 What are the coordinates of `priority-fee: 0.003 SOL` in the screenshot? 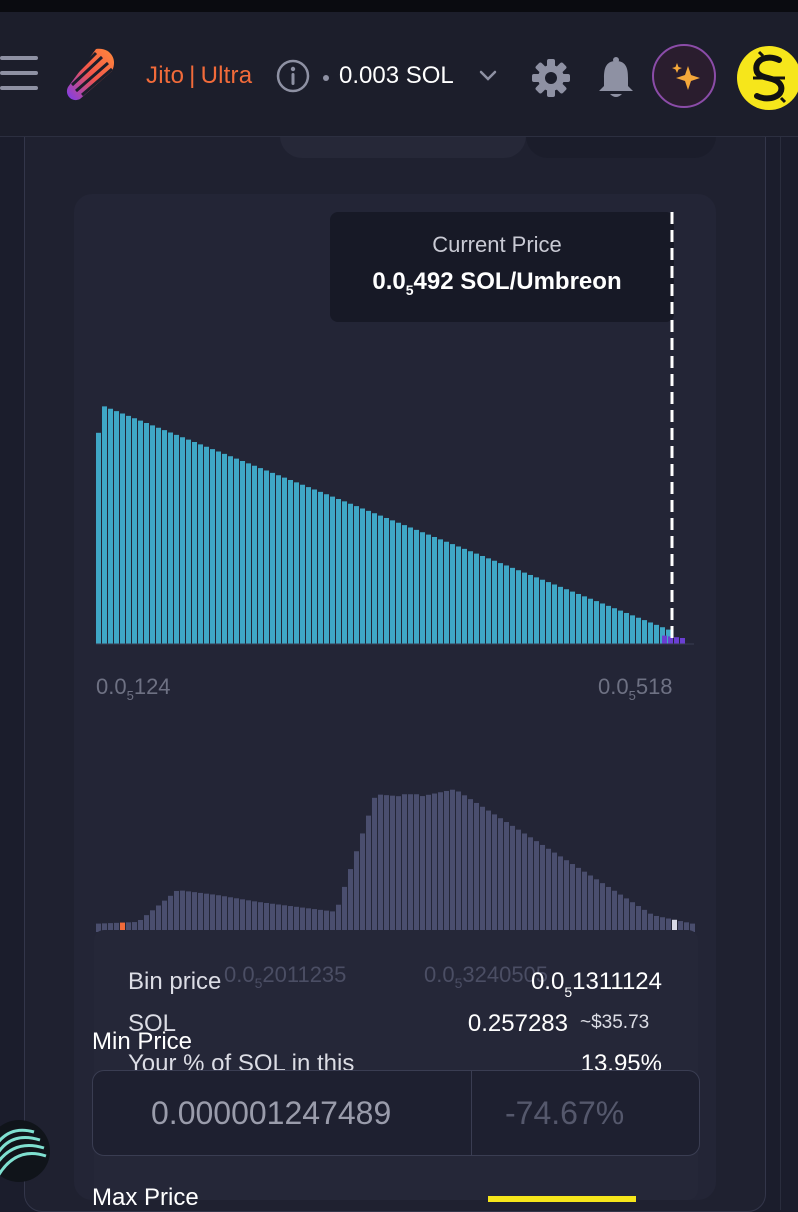 It's located at (396, 76).